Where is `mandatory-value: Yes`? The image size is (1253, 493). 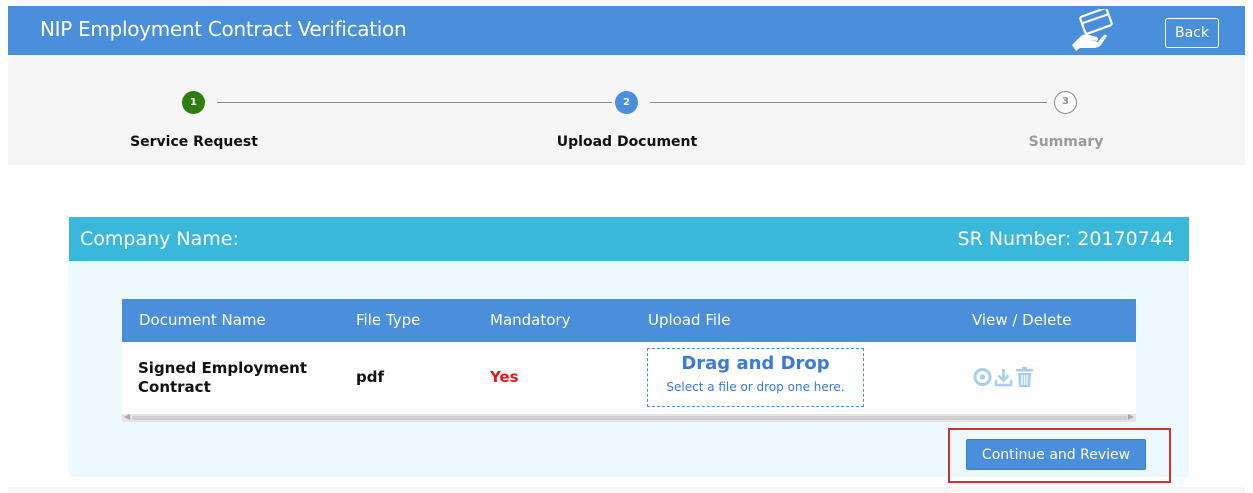
mandatory-value: Yes is located at coordinates (504, 377).